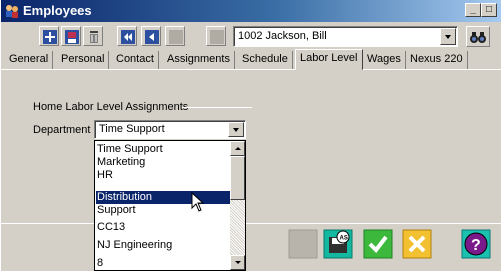 The width and height of the screenshot is (501, 271). Describe the element at coordinates (345, 36) in the screenshot. I see `employee-selector: 1002 Jackson, Bill` at that location.